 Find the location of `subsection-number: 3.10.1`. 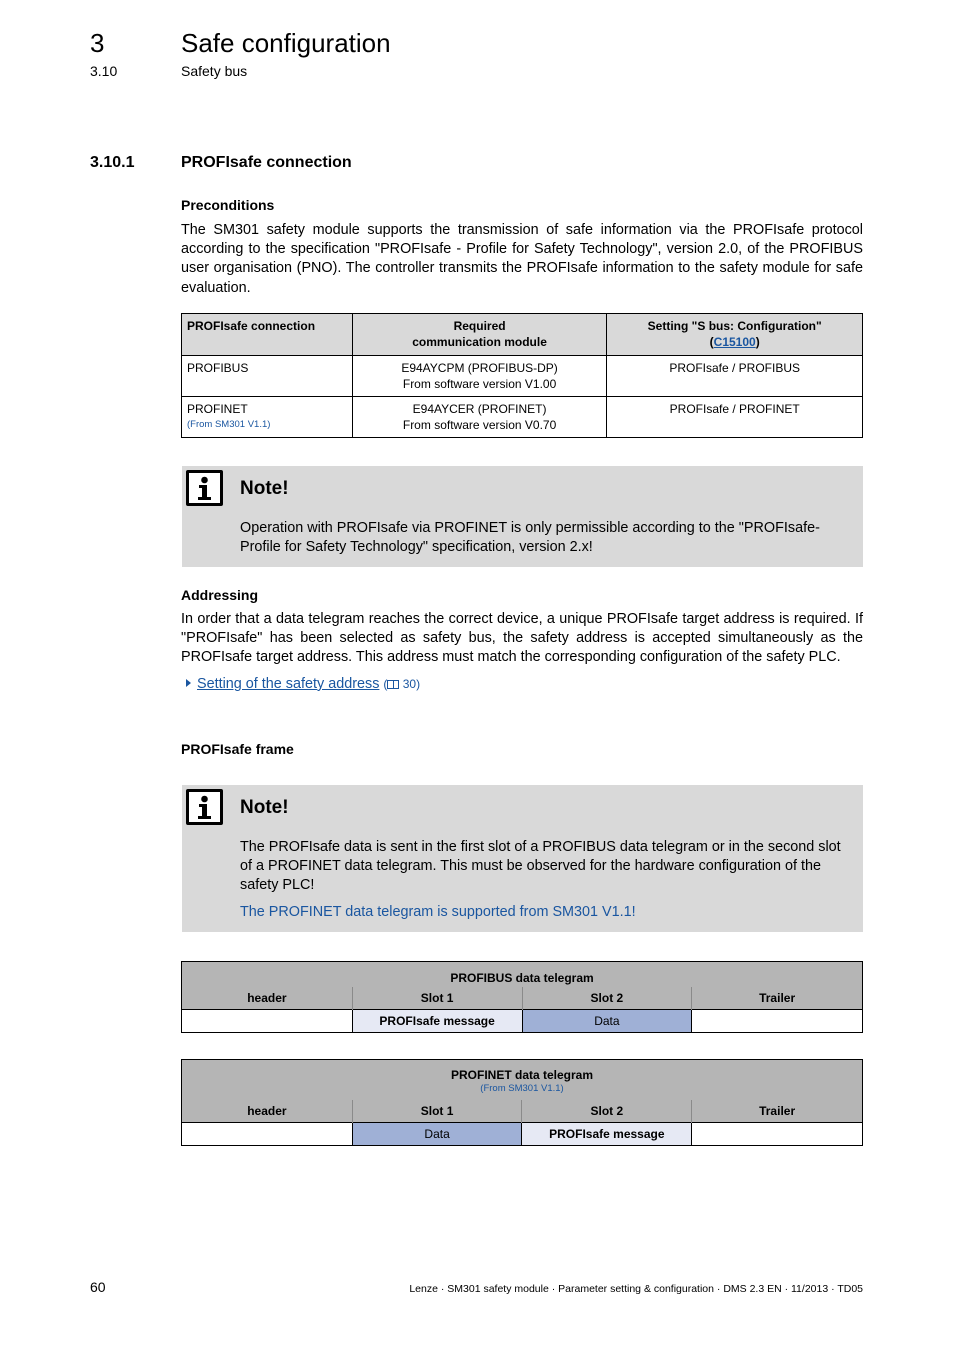

subsection-number: 3.10.1 is located at coordinates (112, 162).